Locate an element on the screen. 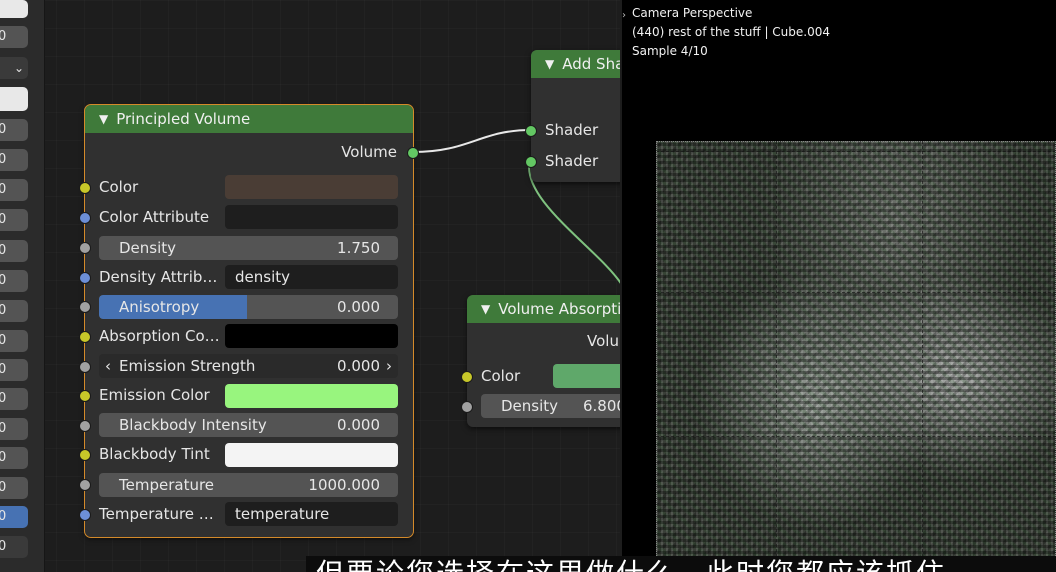  color-attribute-socket is located at coordinates (85, 218).